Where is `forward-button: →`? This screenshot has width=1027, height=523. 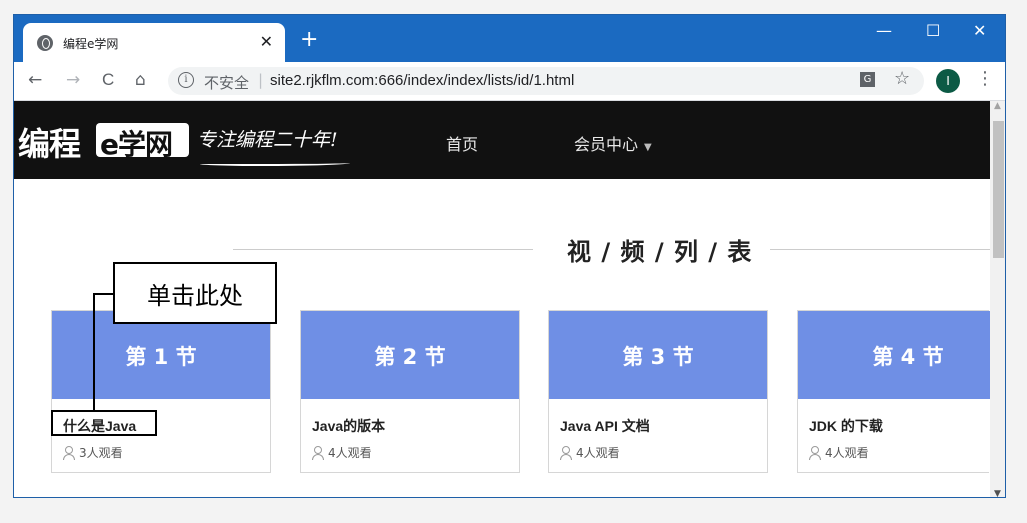 forward-button: → is located at coordinates (73, 80).